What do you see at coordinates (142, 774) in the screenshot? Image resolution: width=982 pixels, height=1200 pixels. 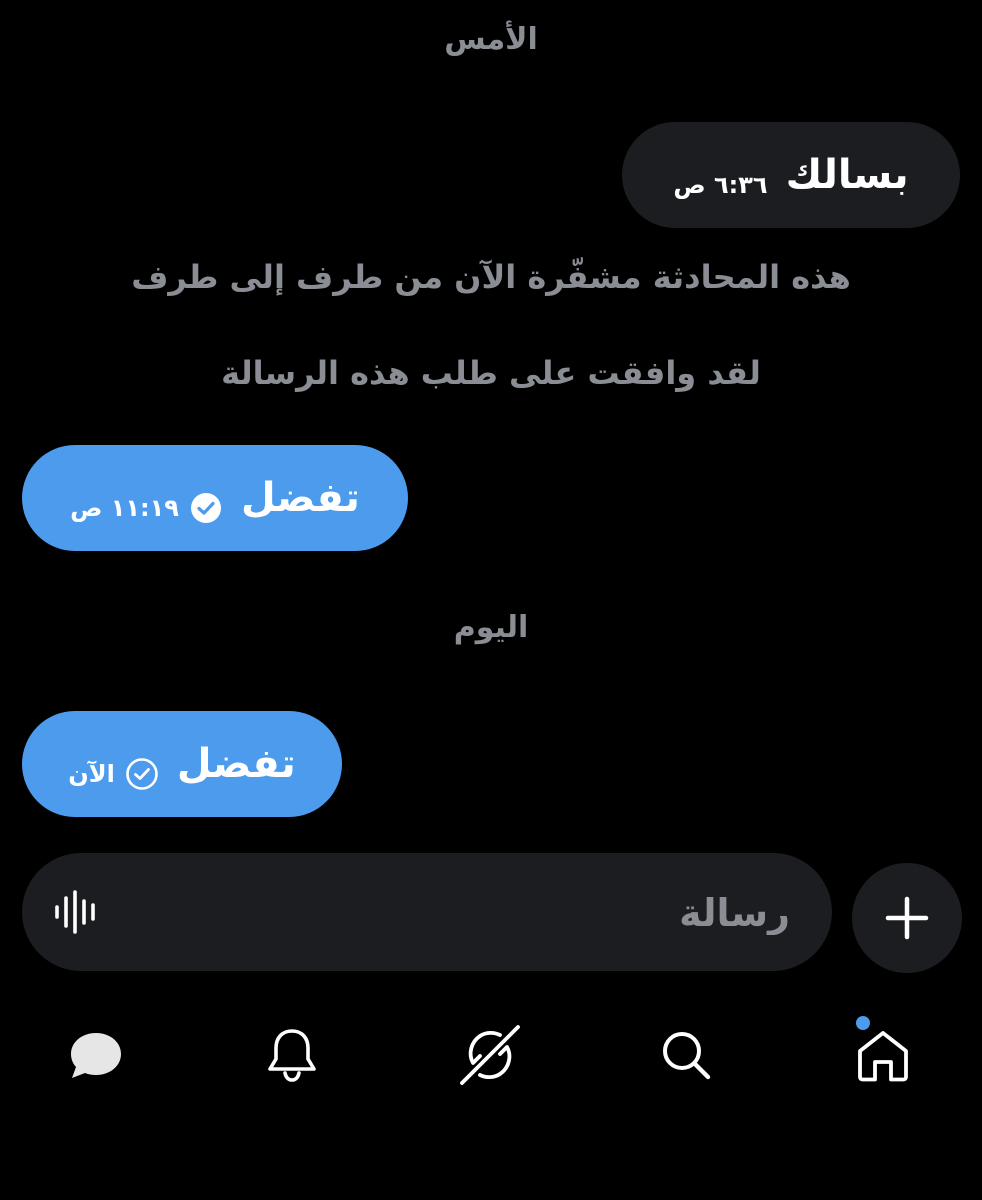 I see `sent-check-icon` at bounding box center [142, 774].